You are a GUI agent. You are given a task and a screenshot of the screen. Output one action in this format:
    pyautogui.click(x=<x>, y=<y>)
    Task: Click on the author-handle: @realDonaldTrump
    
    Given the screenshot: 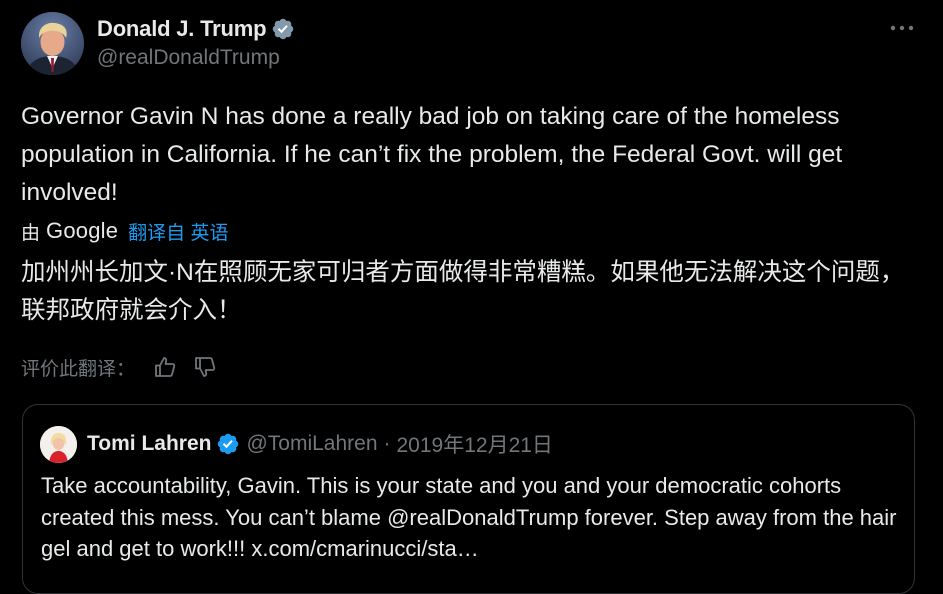 What is the action you would take?
    pyautogui.click(x=196, y=58)
    